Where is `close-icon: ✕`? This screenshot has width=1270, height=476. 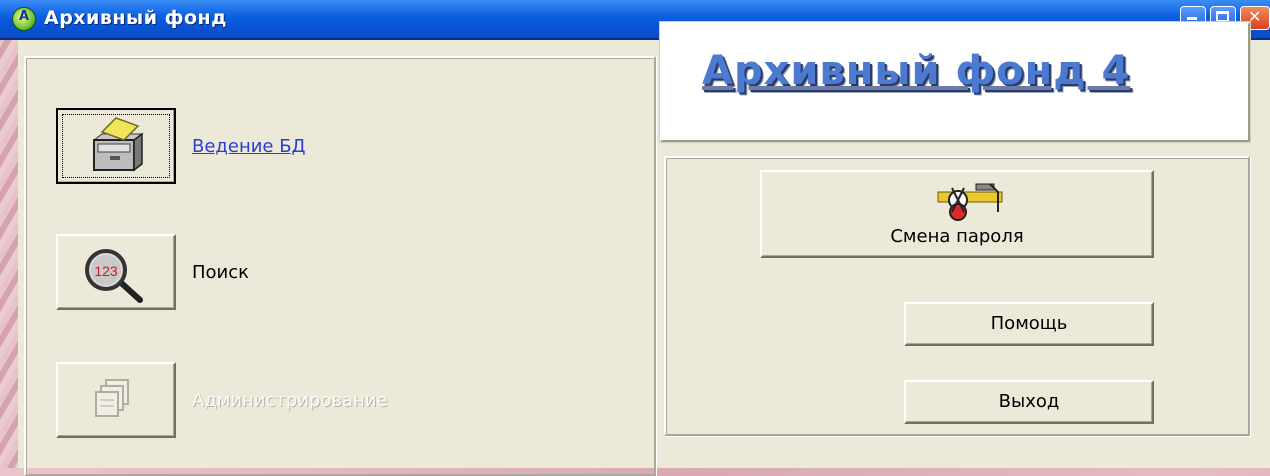 close-icon: ✕ is located at coordinates (1255, 16).